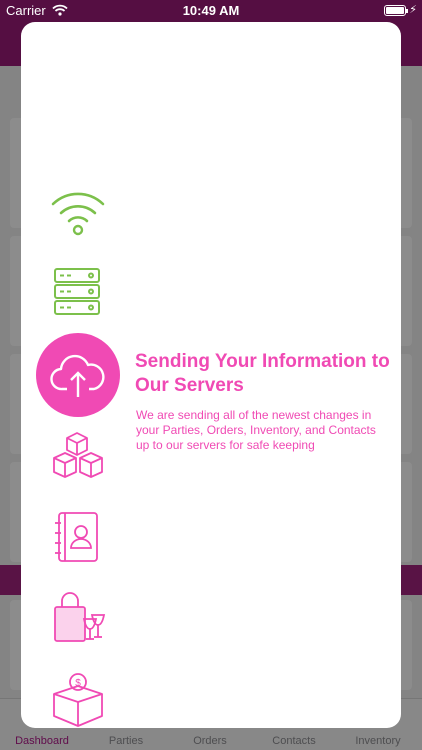 The width and height of the screenshot is (422, 750). I want to click on status-bar: Carrier 10:49 AM ⚡, so click(211, 11).